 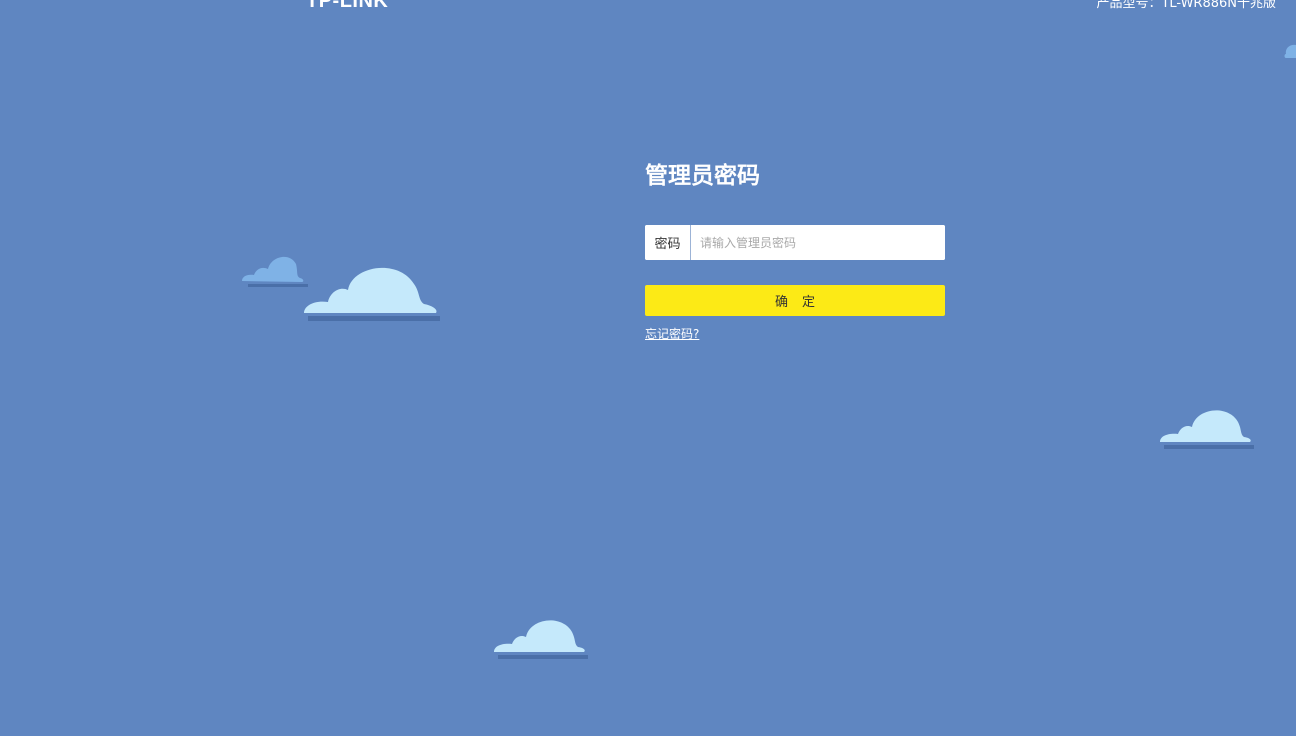 I want to click on login-form: 管理员密码 密码 确定 忘记密码?, so click(x=795, y=251).